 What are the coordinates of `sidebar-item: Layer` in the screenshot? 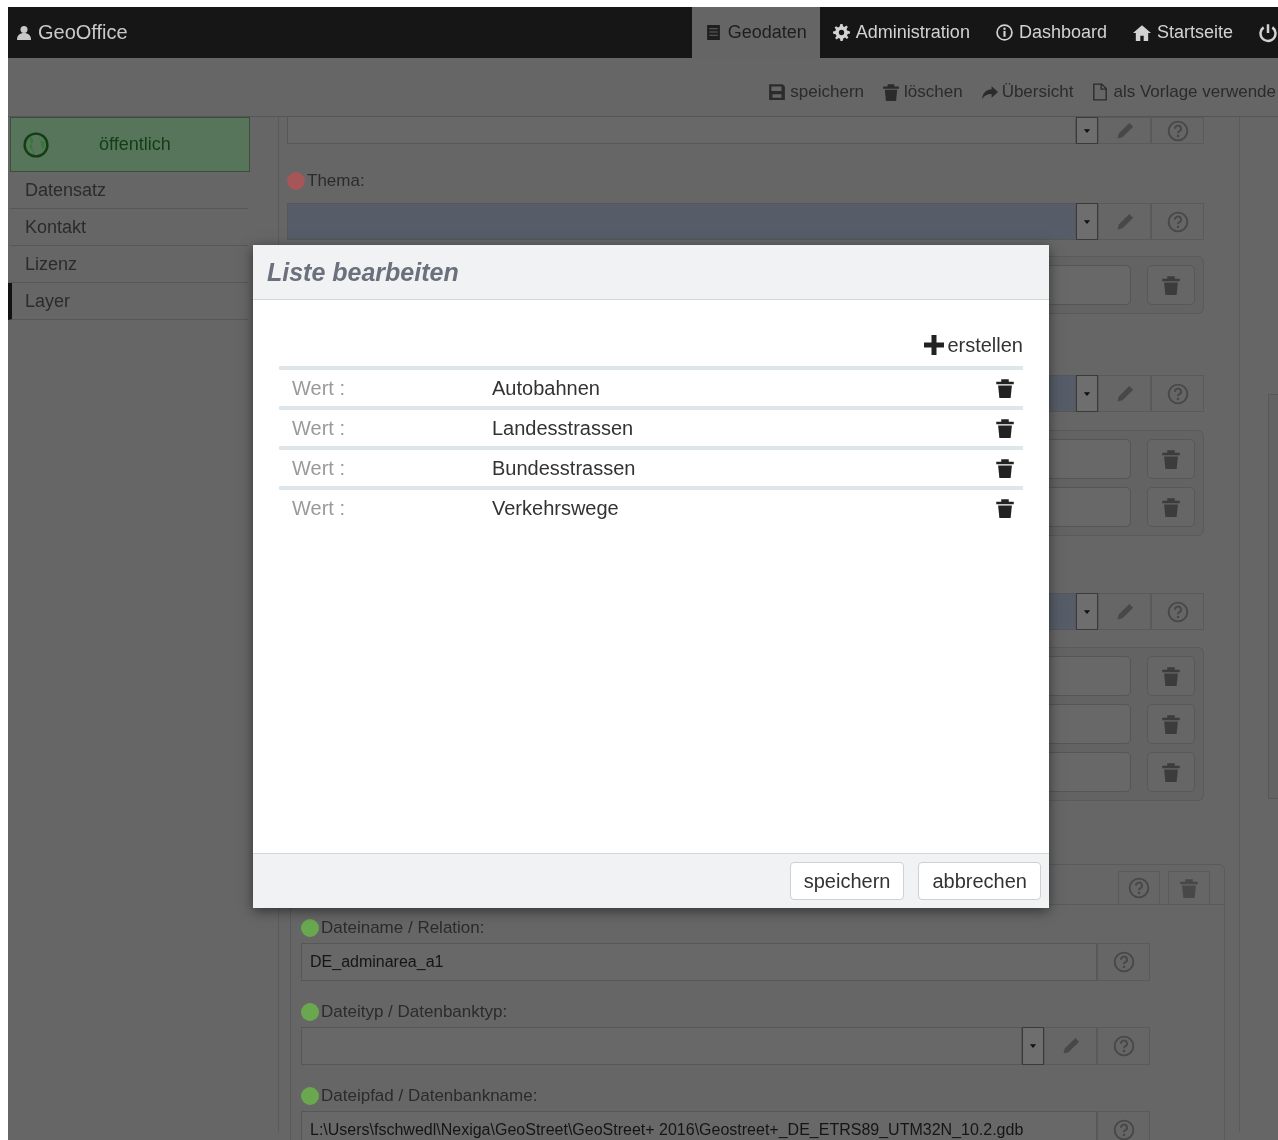 It's located at (128, 301).